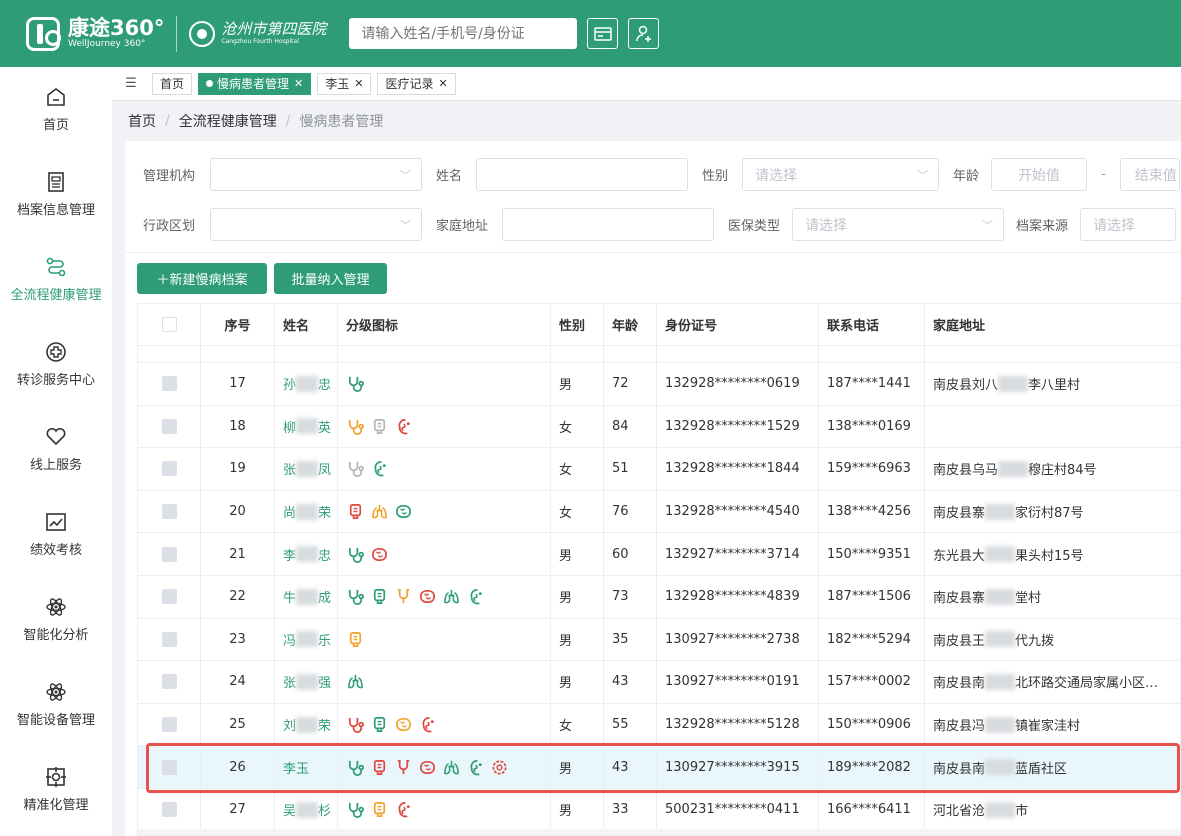  Describe the element at coordinates (169, 324) in the screenshot. I see `select-all-checkbox` at that location.